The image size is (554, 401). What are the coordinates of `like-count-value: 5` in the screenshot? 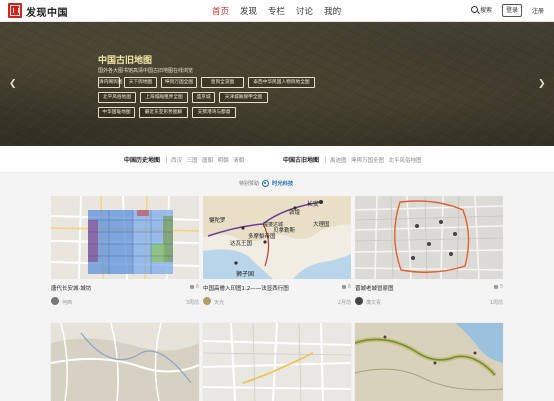 It's located at (501, 287).